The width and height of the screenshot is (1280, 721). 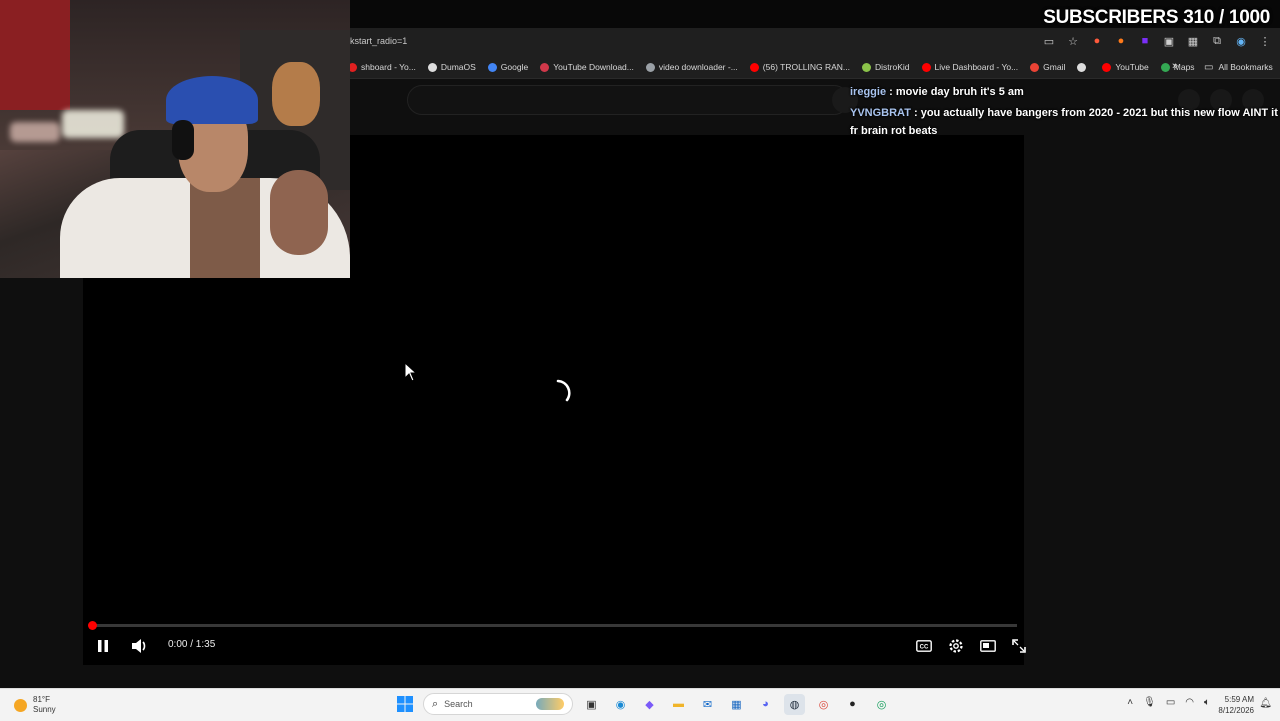 I want to click on chevron-up-icon: ˄, so click(x=1130, y=702).